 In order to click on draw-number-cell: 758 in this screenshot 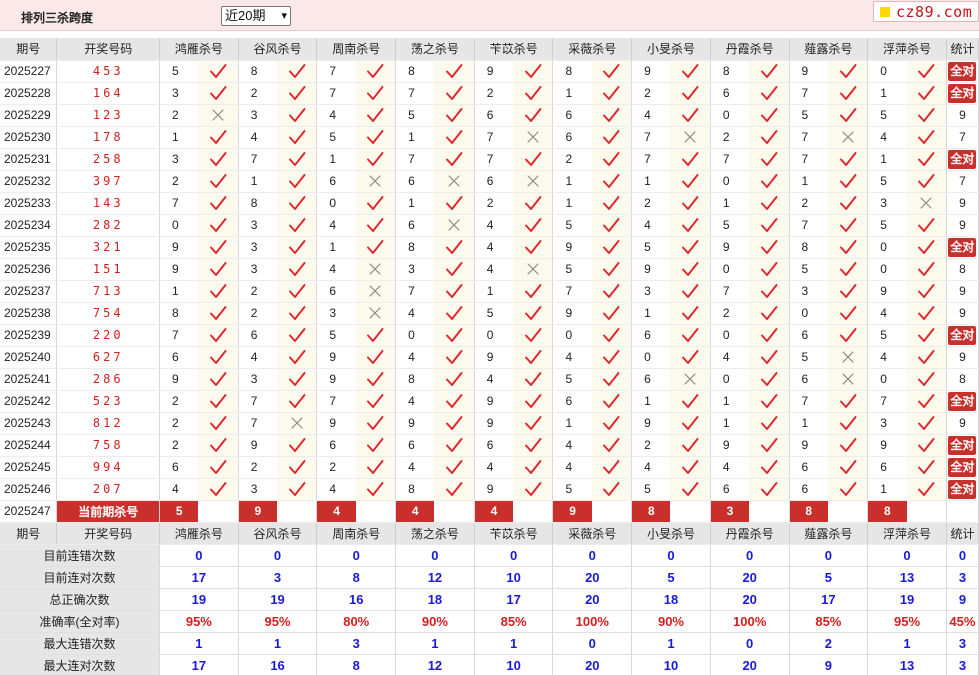, I will do `click(108, 445)`.